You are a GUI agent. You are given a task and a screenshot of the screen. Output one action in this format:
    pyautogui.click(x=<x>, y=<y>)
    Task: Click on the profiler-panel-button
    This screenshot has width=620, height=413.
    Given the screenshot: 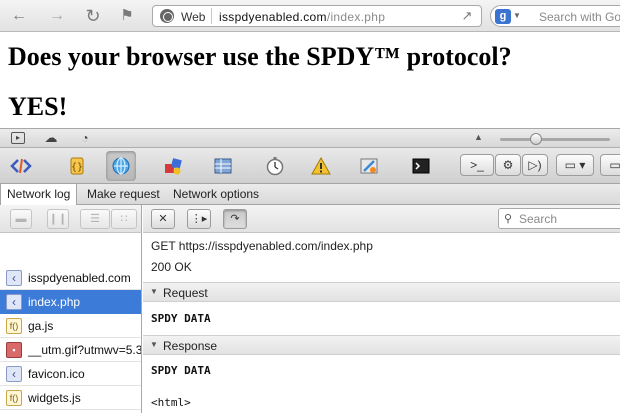 What is the action you would take?
    pyautogui.click(x=275, y=166)
    